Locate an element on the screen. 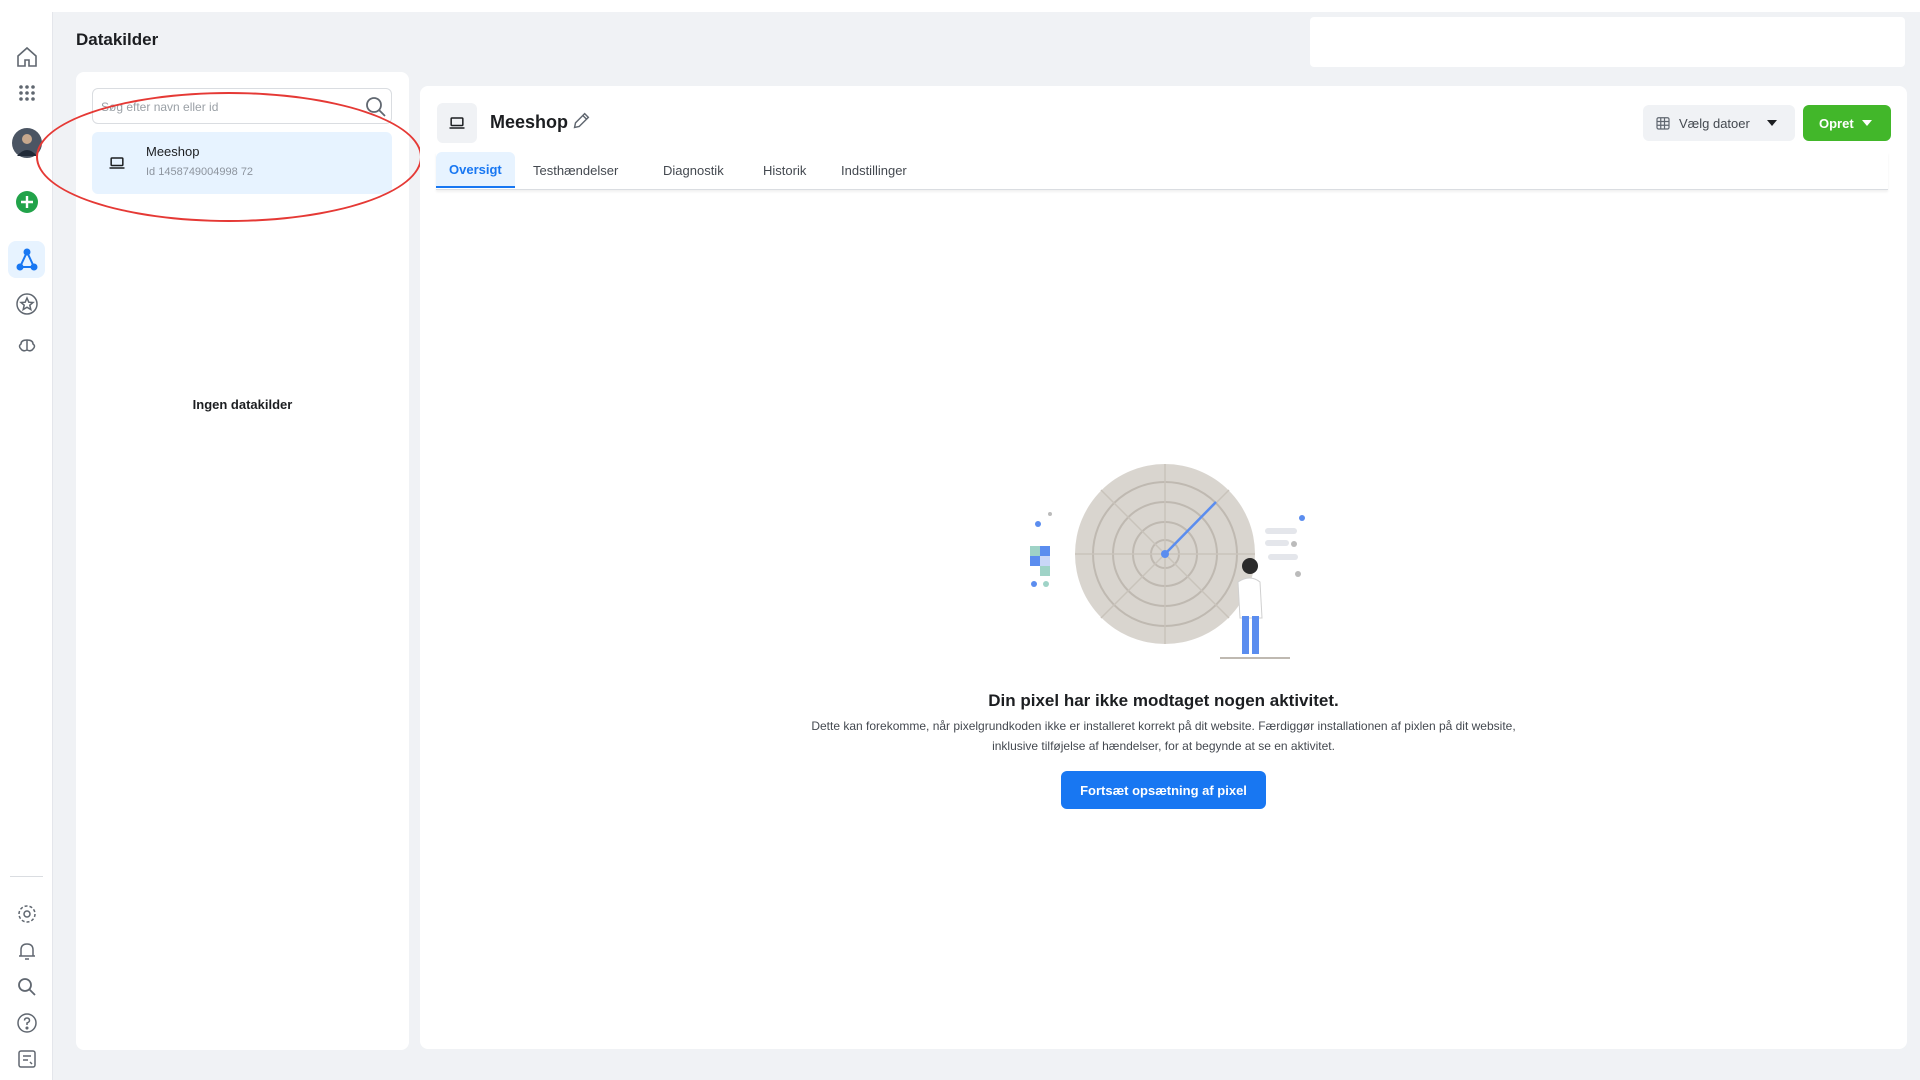  add-circle-icon is located at coordinates (26, 201).